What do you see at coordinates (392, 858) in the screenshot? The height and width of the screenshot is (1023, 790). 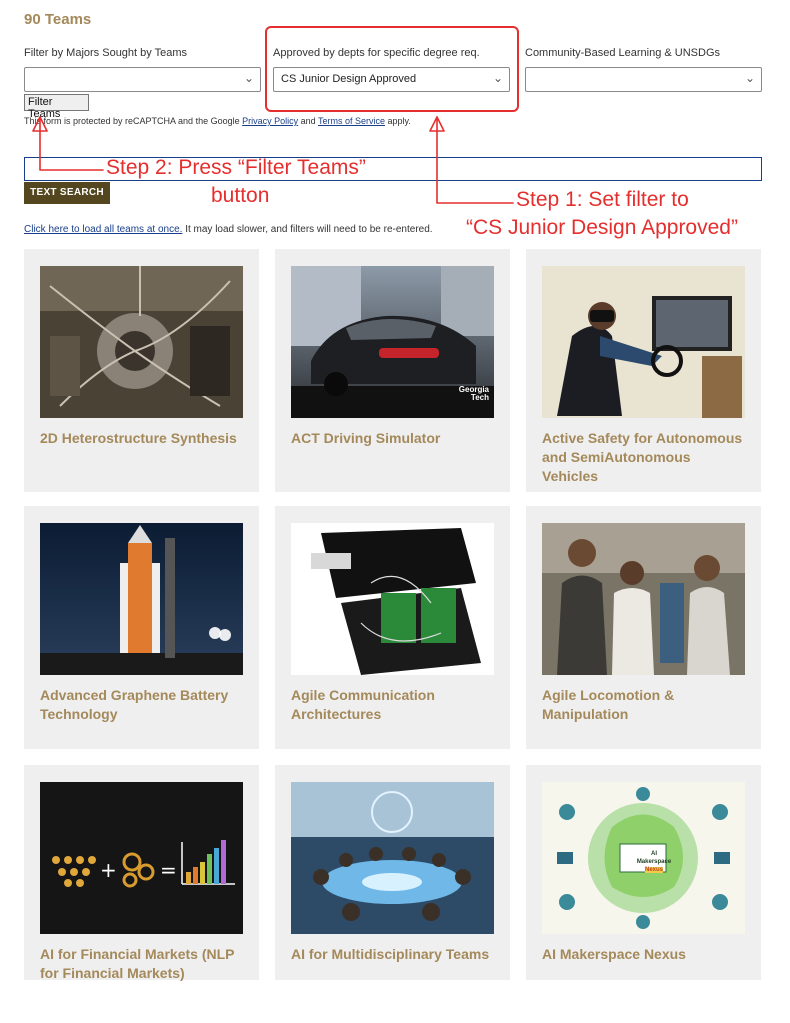 I see `team-image-ai-team-meeting` at bounding box center [392, 858].